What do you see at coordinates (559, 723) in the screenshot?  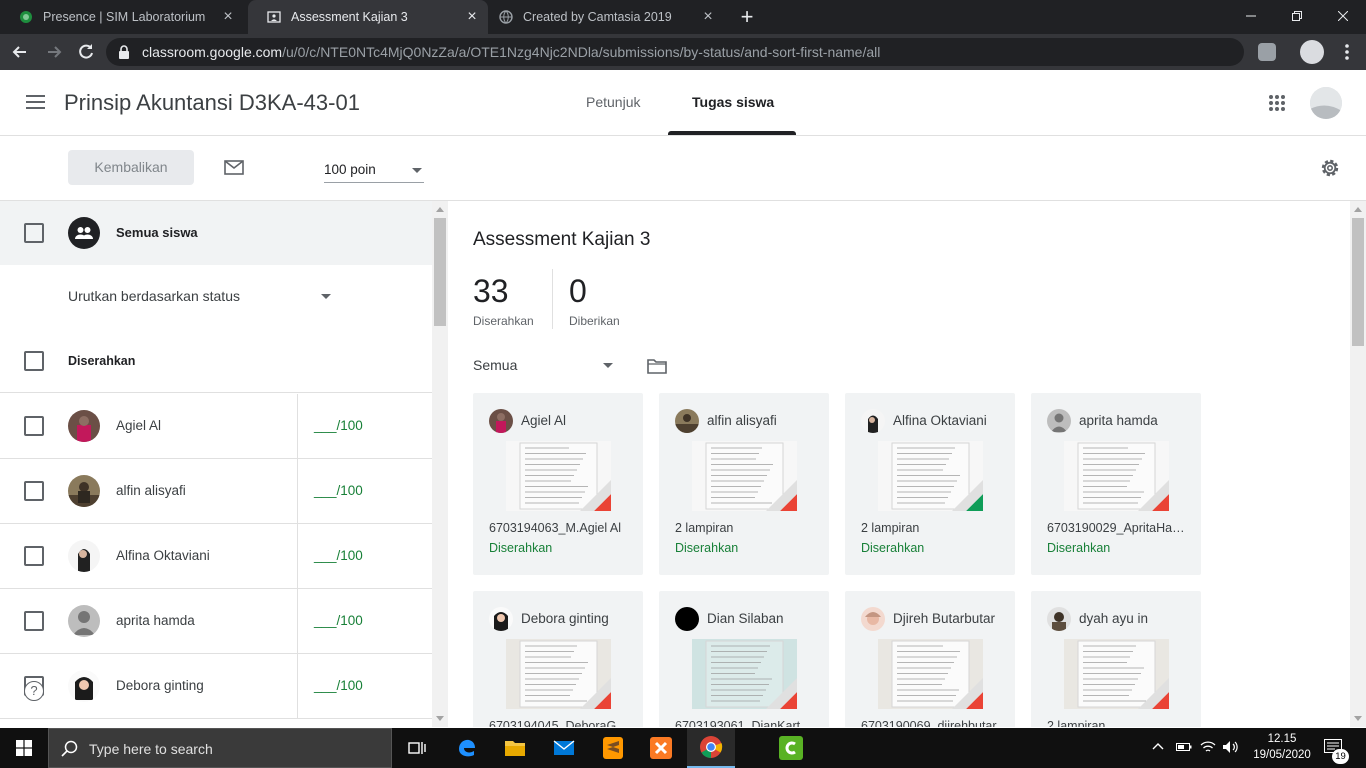 I see `attachment-filename: 6703194045_DeboraGinting` at bounding box center [559, 723].